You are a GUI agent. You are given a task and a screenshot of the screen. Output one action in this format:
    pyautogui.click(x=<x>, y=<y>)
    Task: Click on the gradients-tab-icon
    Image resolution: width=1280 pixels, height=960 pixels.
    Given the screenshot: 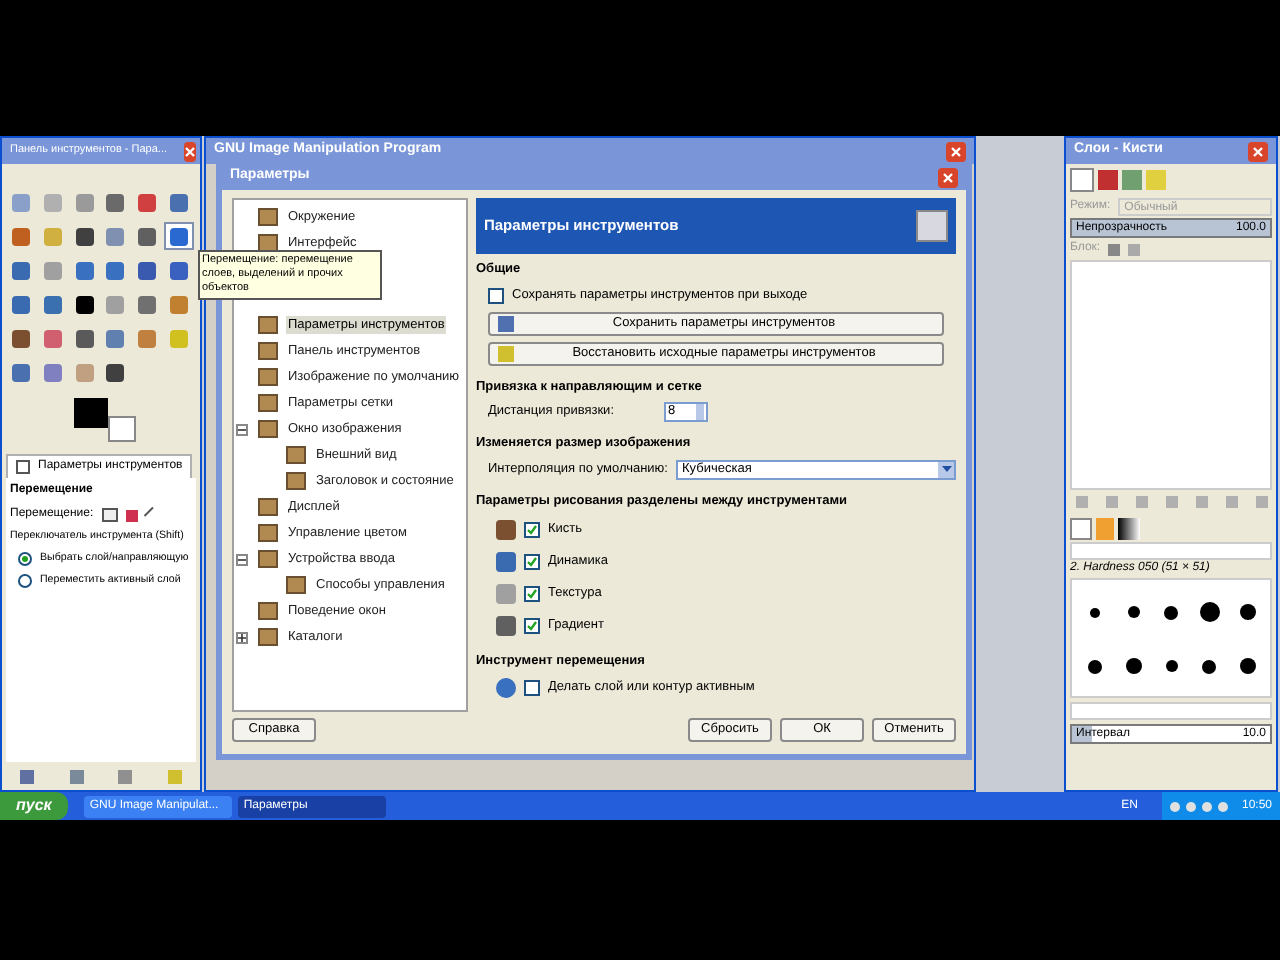 What is the action you would take?
    pyautogui.click(x=1129, y=528)
    